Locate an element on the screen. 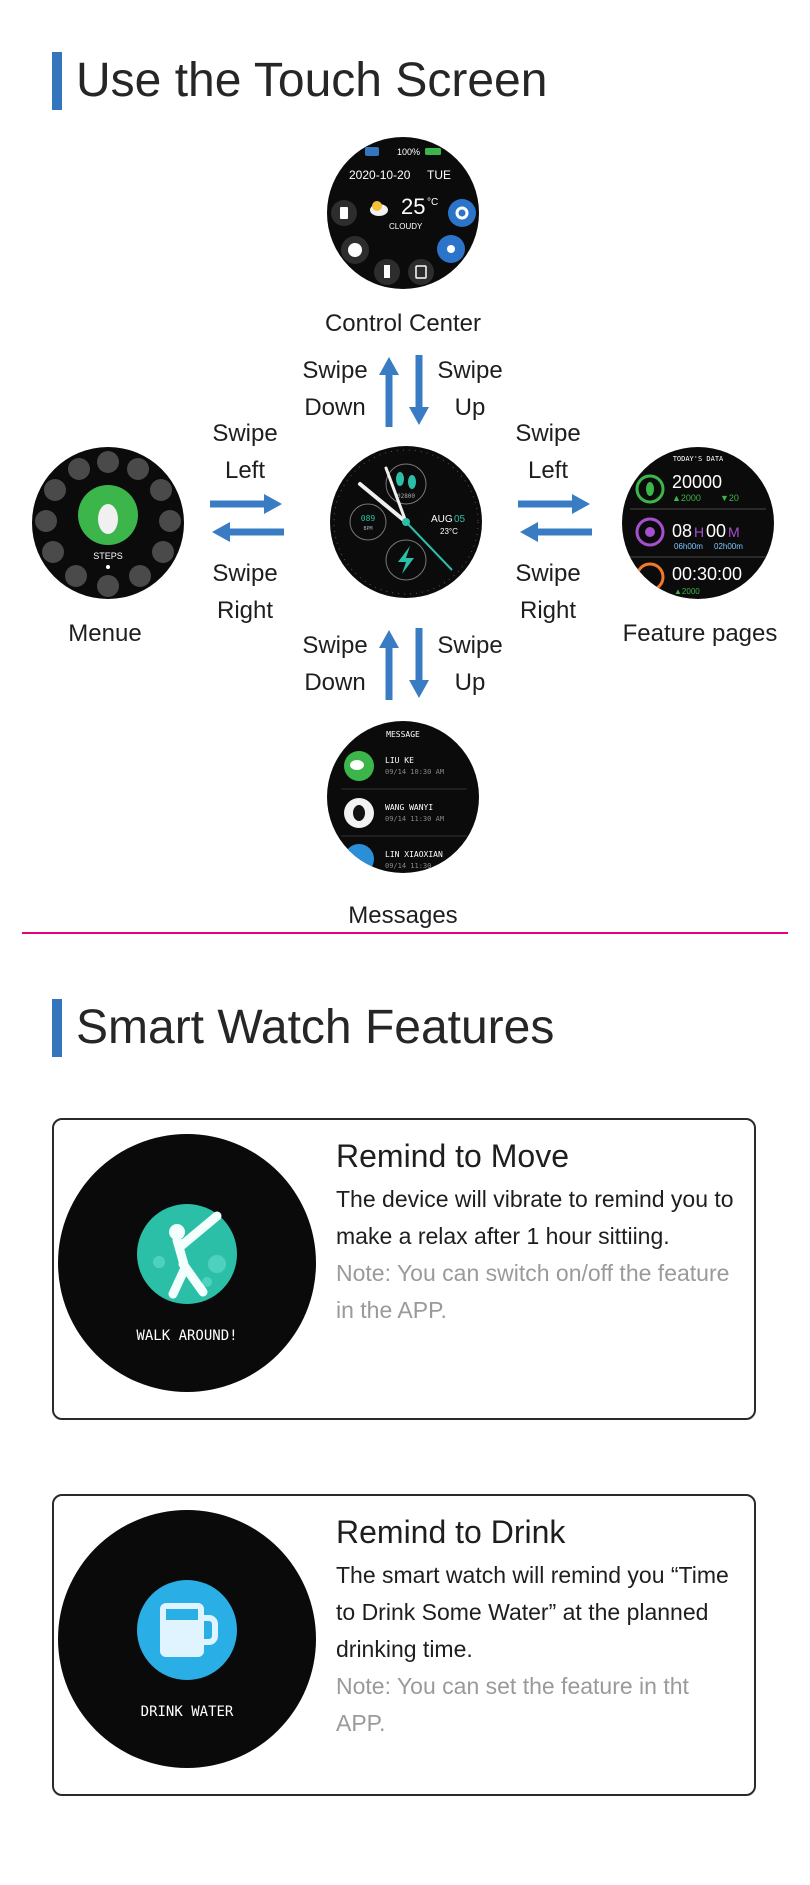 This screenshot has height=1885, width=810. control-temp: 25 is located at coordinates (413, 206).